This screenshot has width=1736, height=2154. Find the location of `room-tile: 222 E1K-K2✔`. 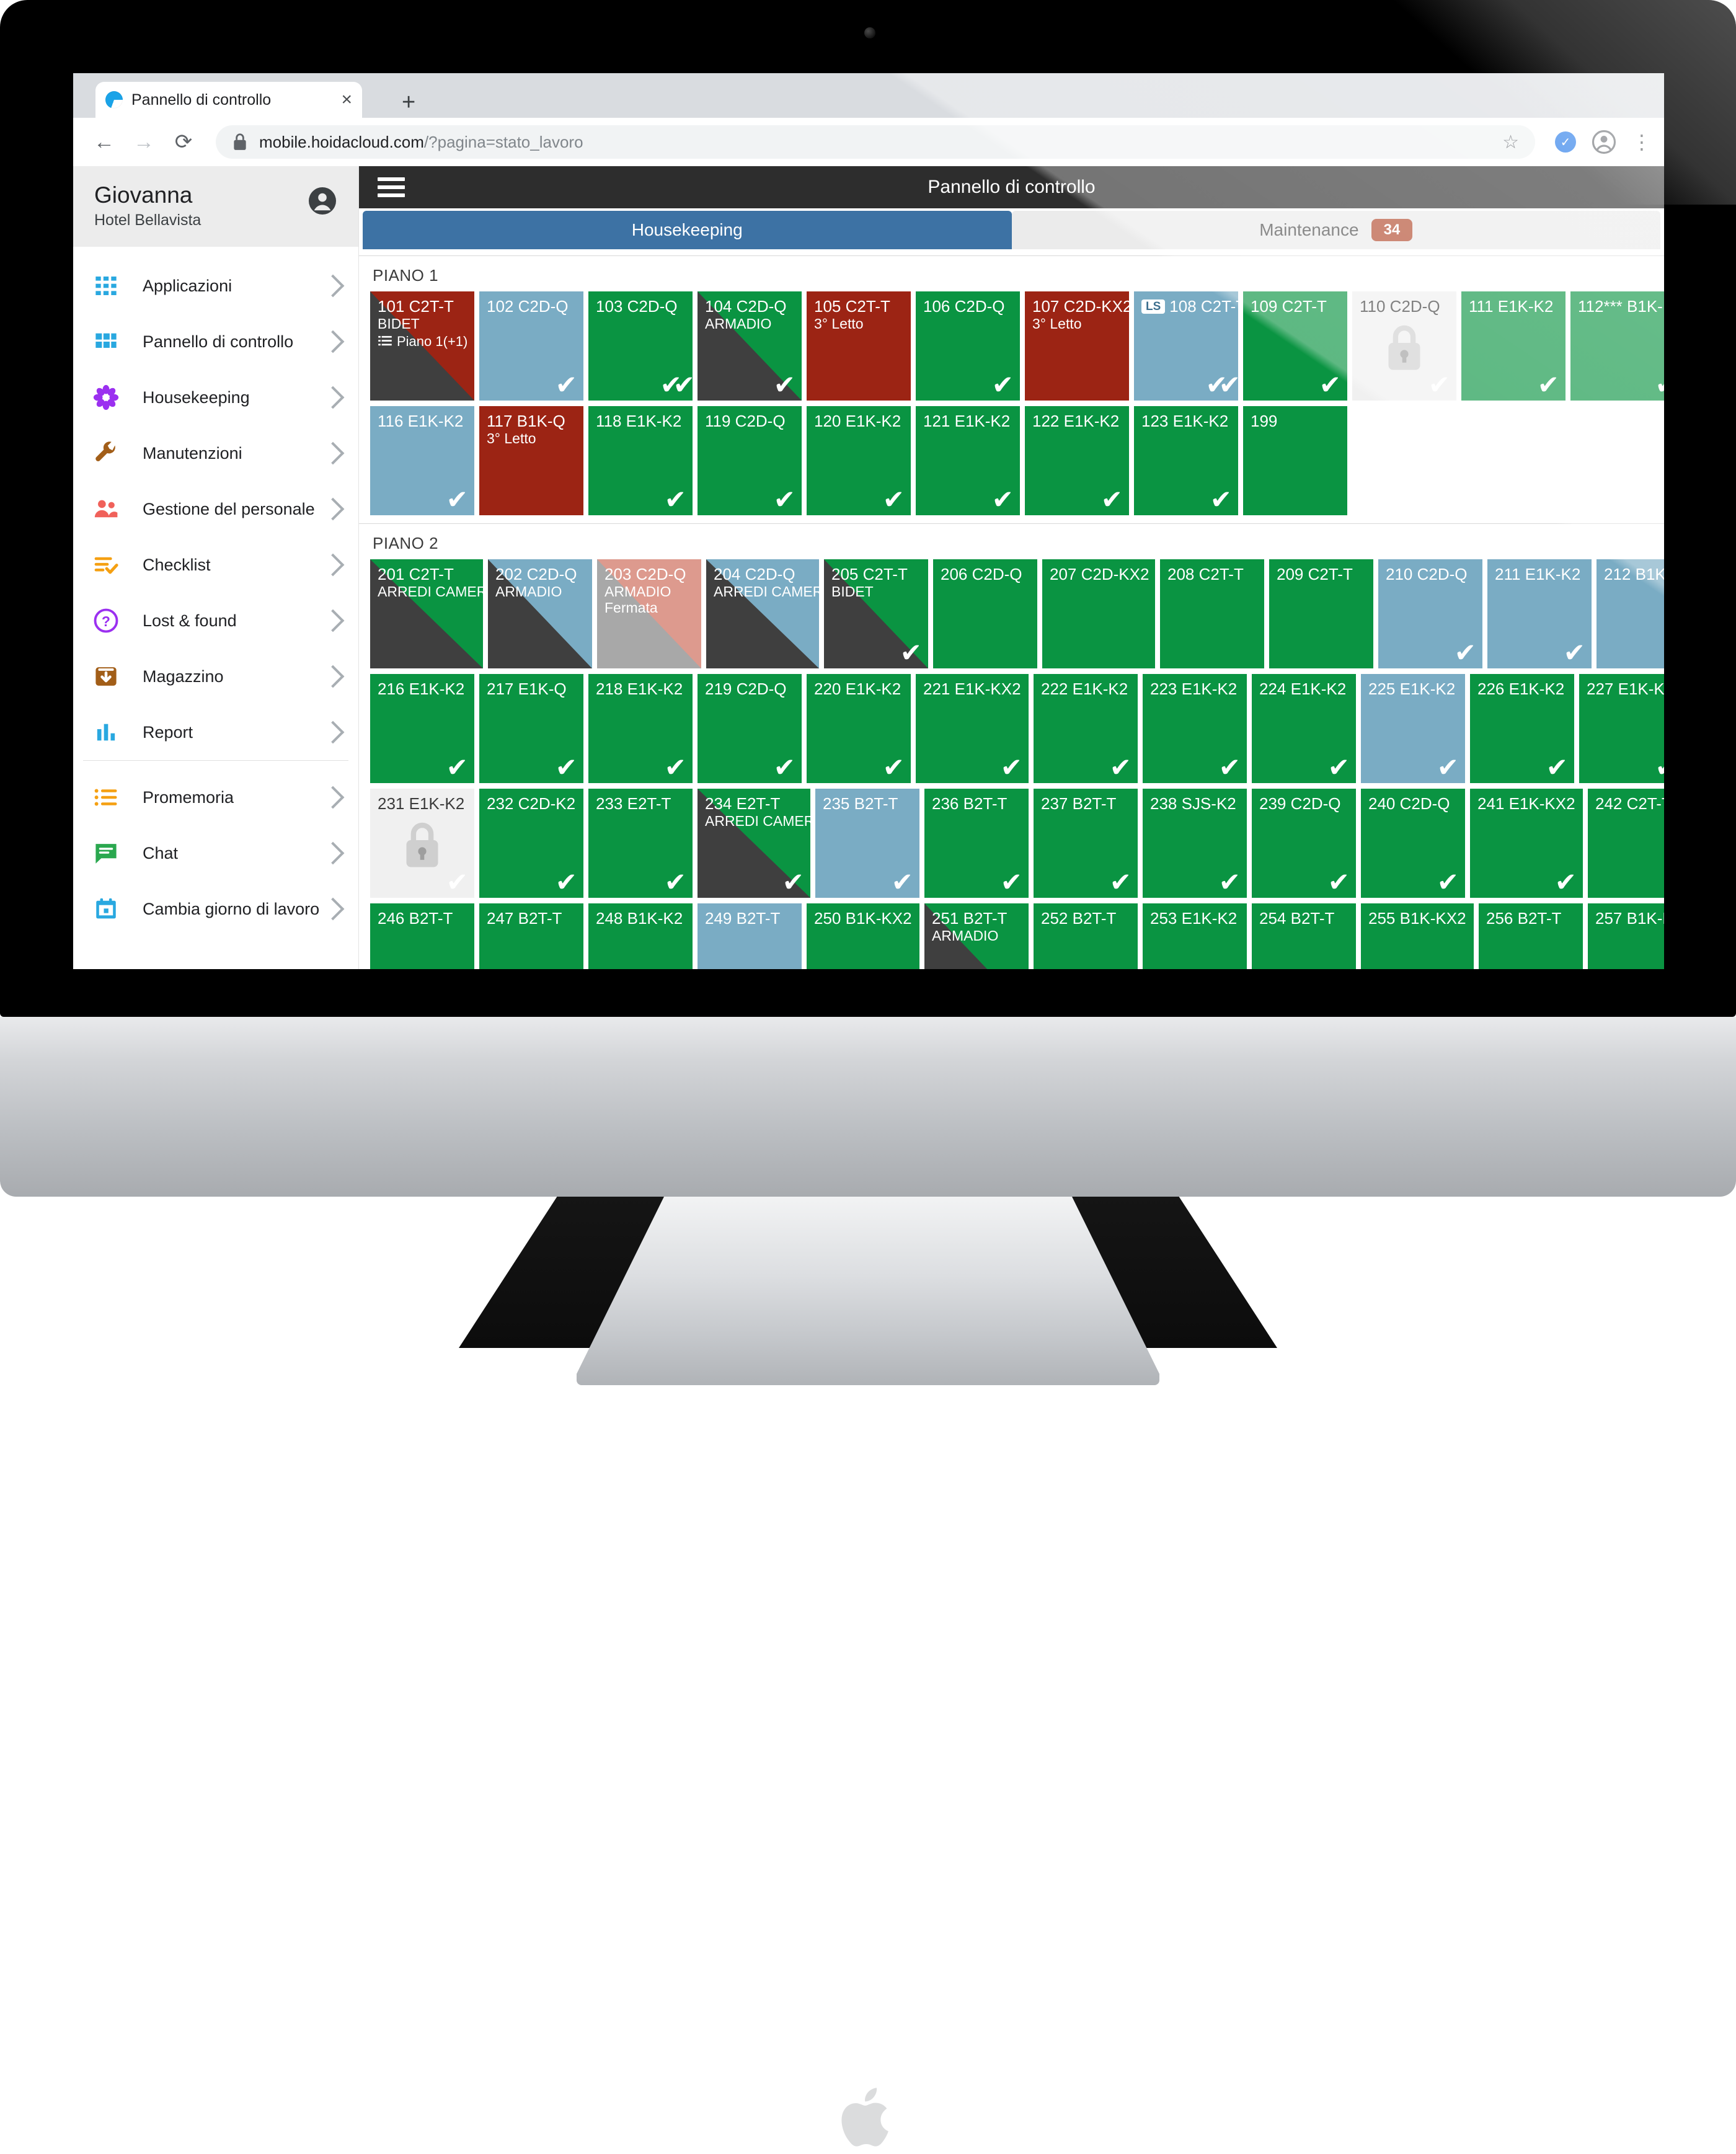

room-tile: 222 E1K-K2✔ is located at coordinates (1086, 728).